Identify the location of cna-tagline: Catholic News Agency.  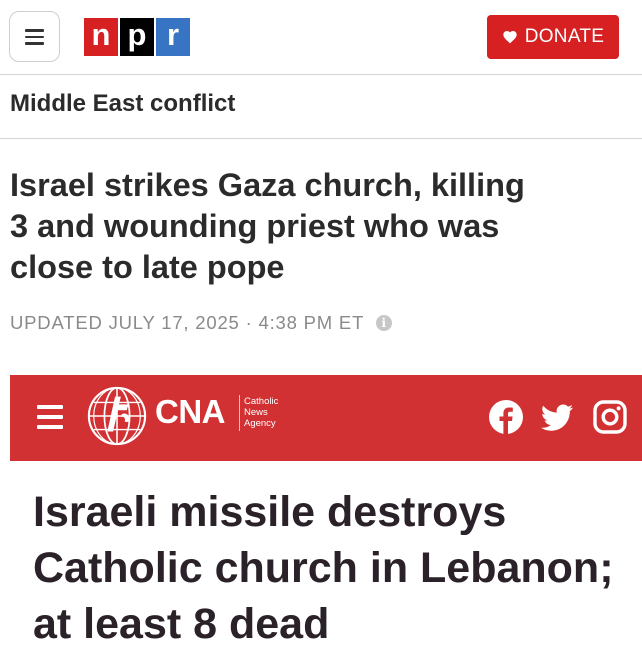
(261, 412).